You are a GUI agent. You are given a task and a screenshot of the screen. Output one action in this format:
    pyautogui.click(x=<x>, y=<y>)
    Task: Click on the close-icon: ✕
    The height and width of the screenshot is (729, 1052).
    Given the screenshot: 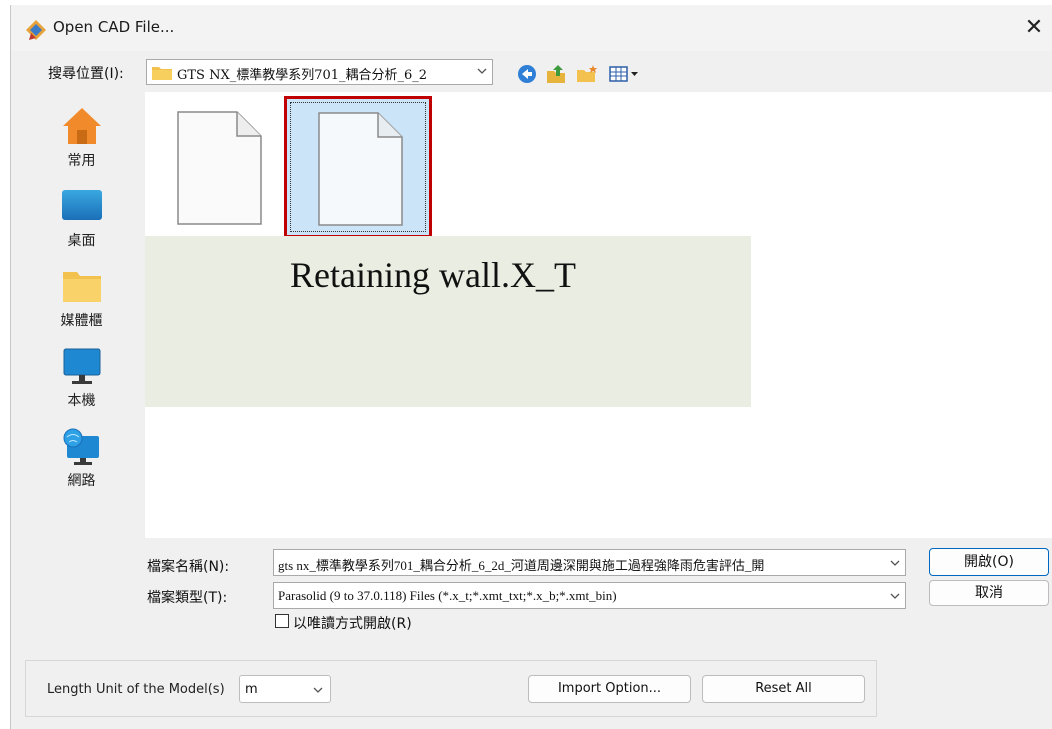 What is the action you would take?
    pyautogui.click(x=1034, y=28)
    